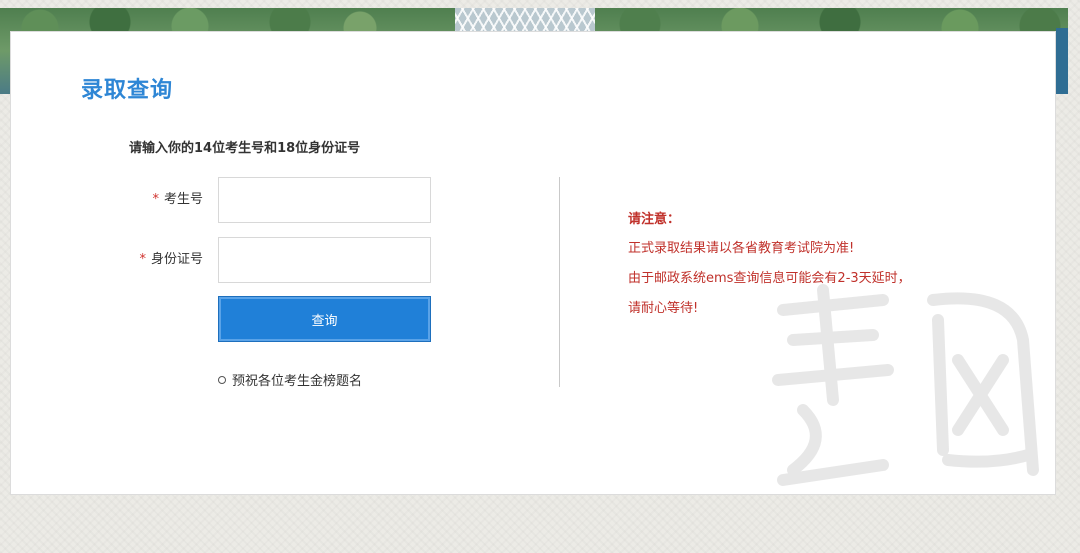 The height and width of the screenshot is (553, 1080). I want to click on page-title: 录取查询, so click(127, 90).